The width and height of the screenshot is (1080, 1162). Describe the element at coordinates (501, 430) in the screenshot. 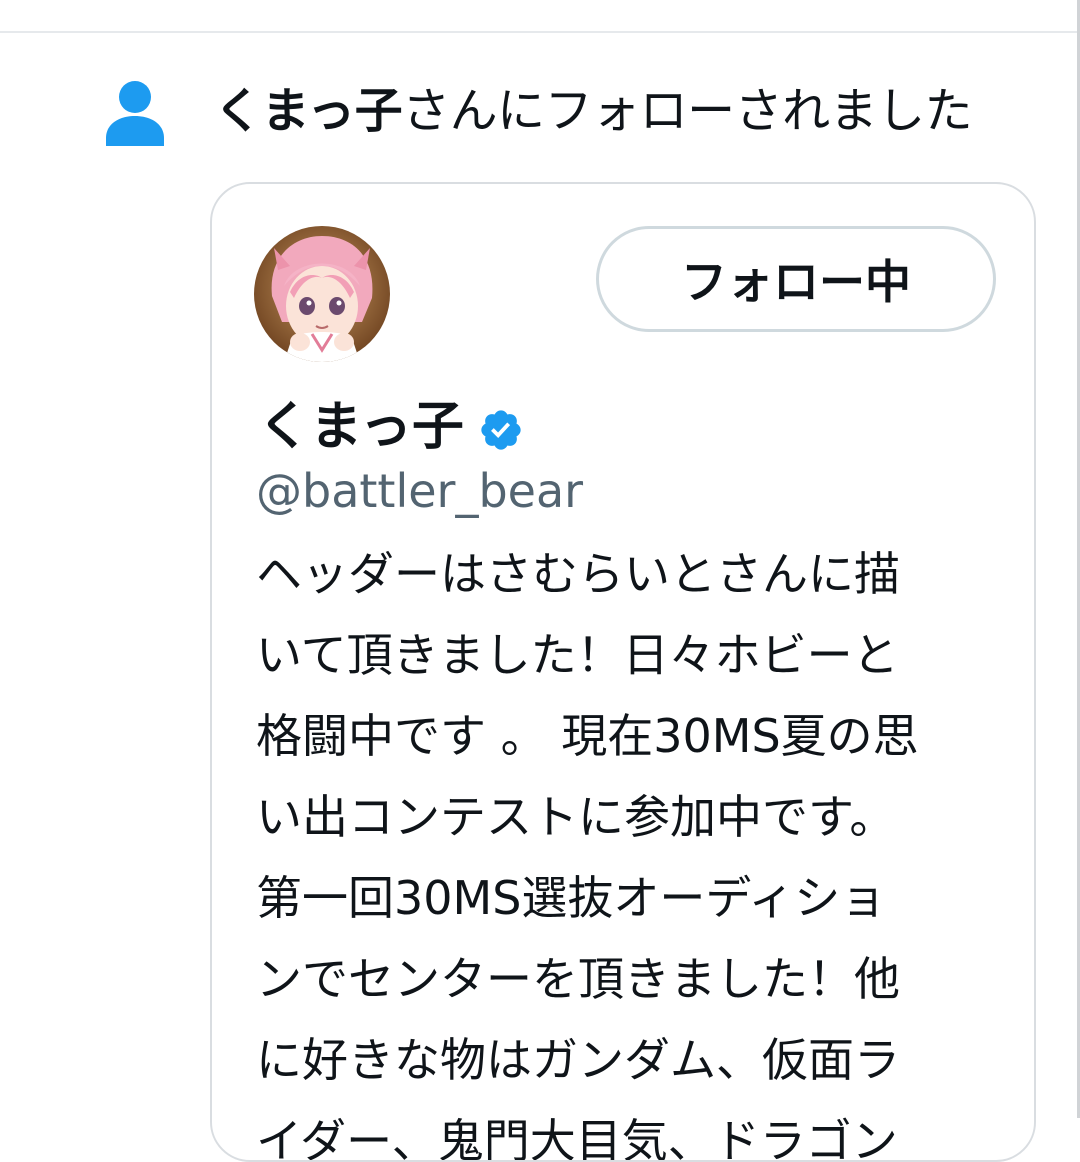

I see `verified-badge-icon` at that location.